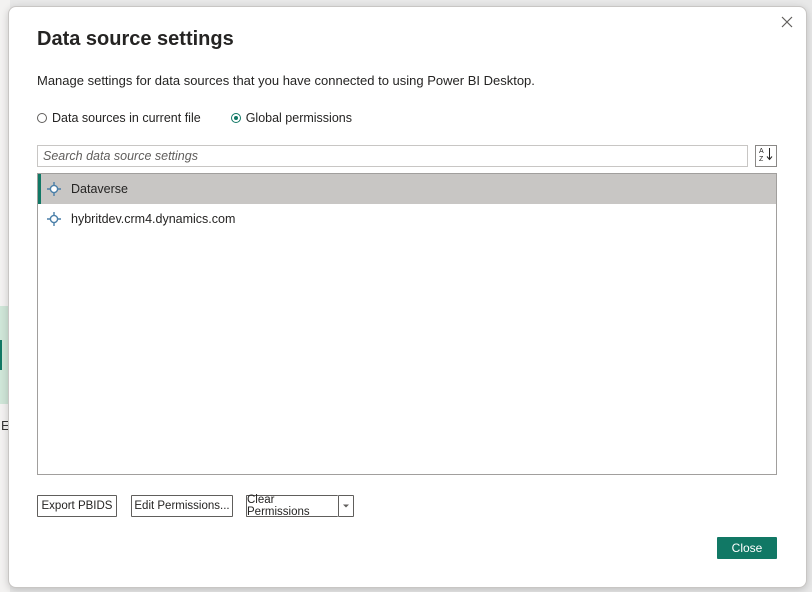 This screenshot has width=812, height=592. I want to click on list-item-label: hybritdev.crm4.dynamics.com, so click(153, 219).